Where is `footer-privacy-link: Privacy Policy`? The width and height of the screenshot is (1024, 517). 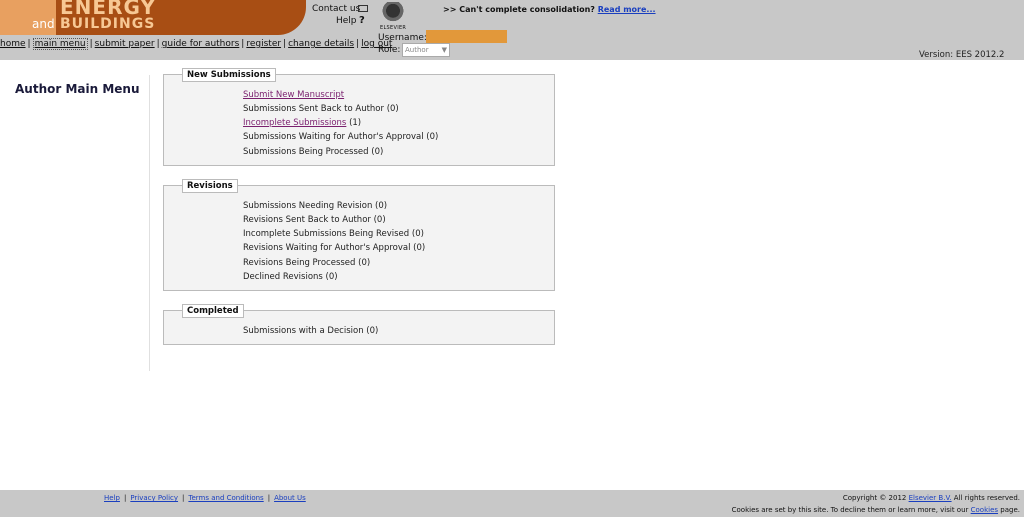 footer-privacy-link: Privacy Policy is located at coordinates (154, 498).